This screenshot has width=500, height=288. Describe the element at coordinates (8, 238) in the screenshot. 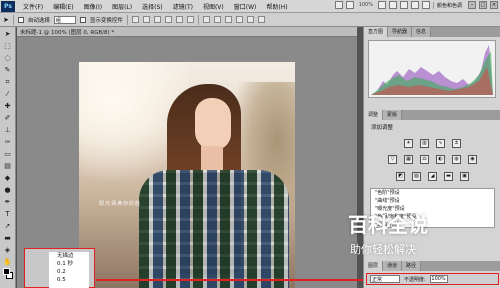

I see `shape-tool-icon: ▬` at that location.